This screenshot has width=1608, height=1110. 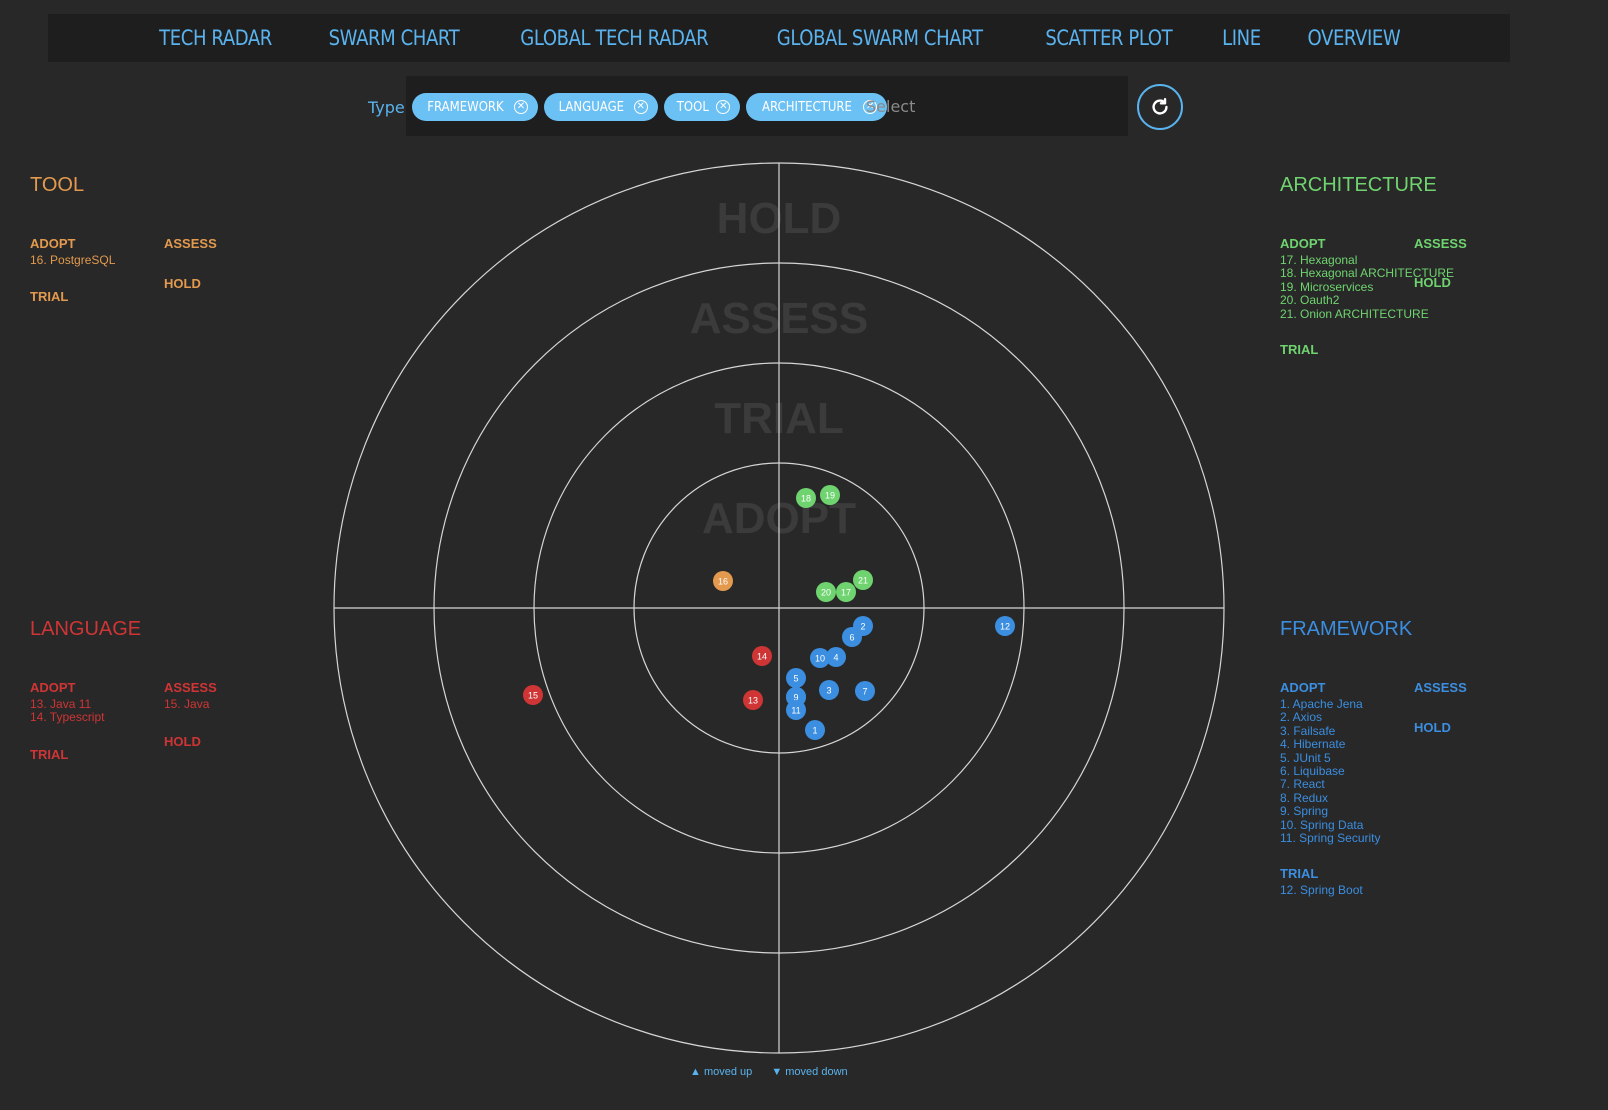 I want to click on framework-trial-list: 12. Spring Boot, so click(x=1321, y=890).